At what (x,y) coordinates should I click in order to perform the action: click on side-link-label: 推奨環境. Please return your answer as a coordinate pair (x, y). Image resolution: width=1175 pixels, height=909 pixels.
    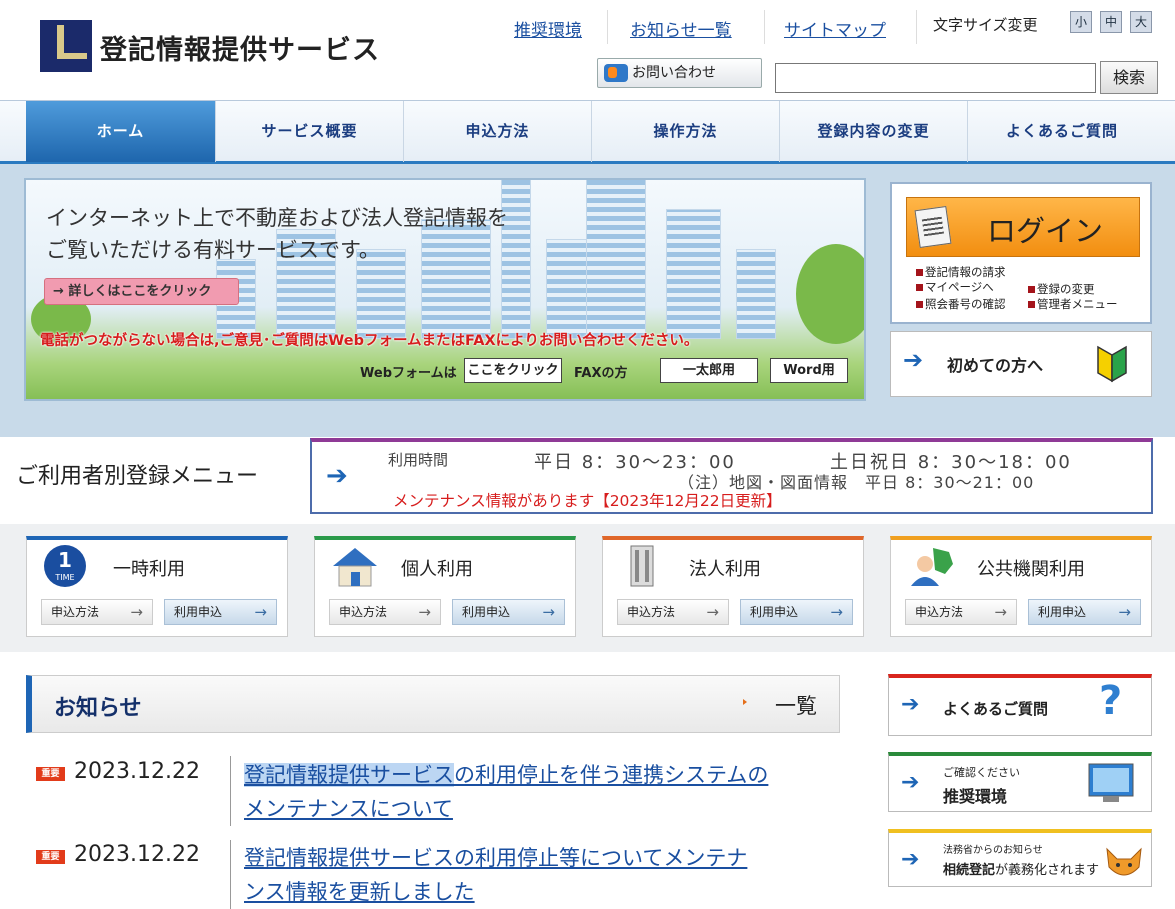
    Looking at the image, I should click on (975, 796).